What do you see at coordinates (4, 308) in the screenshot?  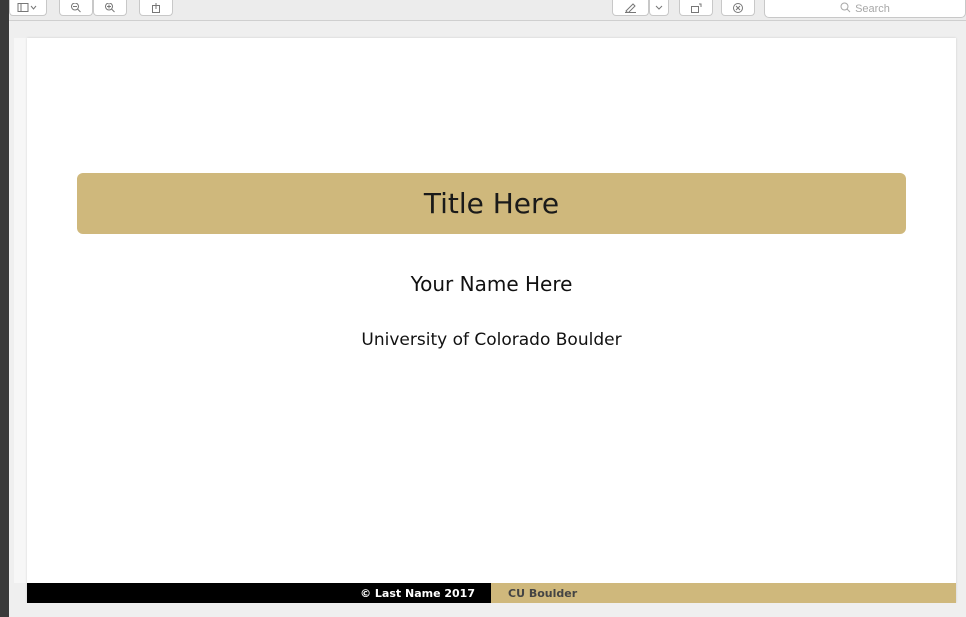 I see `window-left-edge` at bounding box center [4, 308].